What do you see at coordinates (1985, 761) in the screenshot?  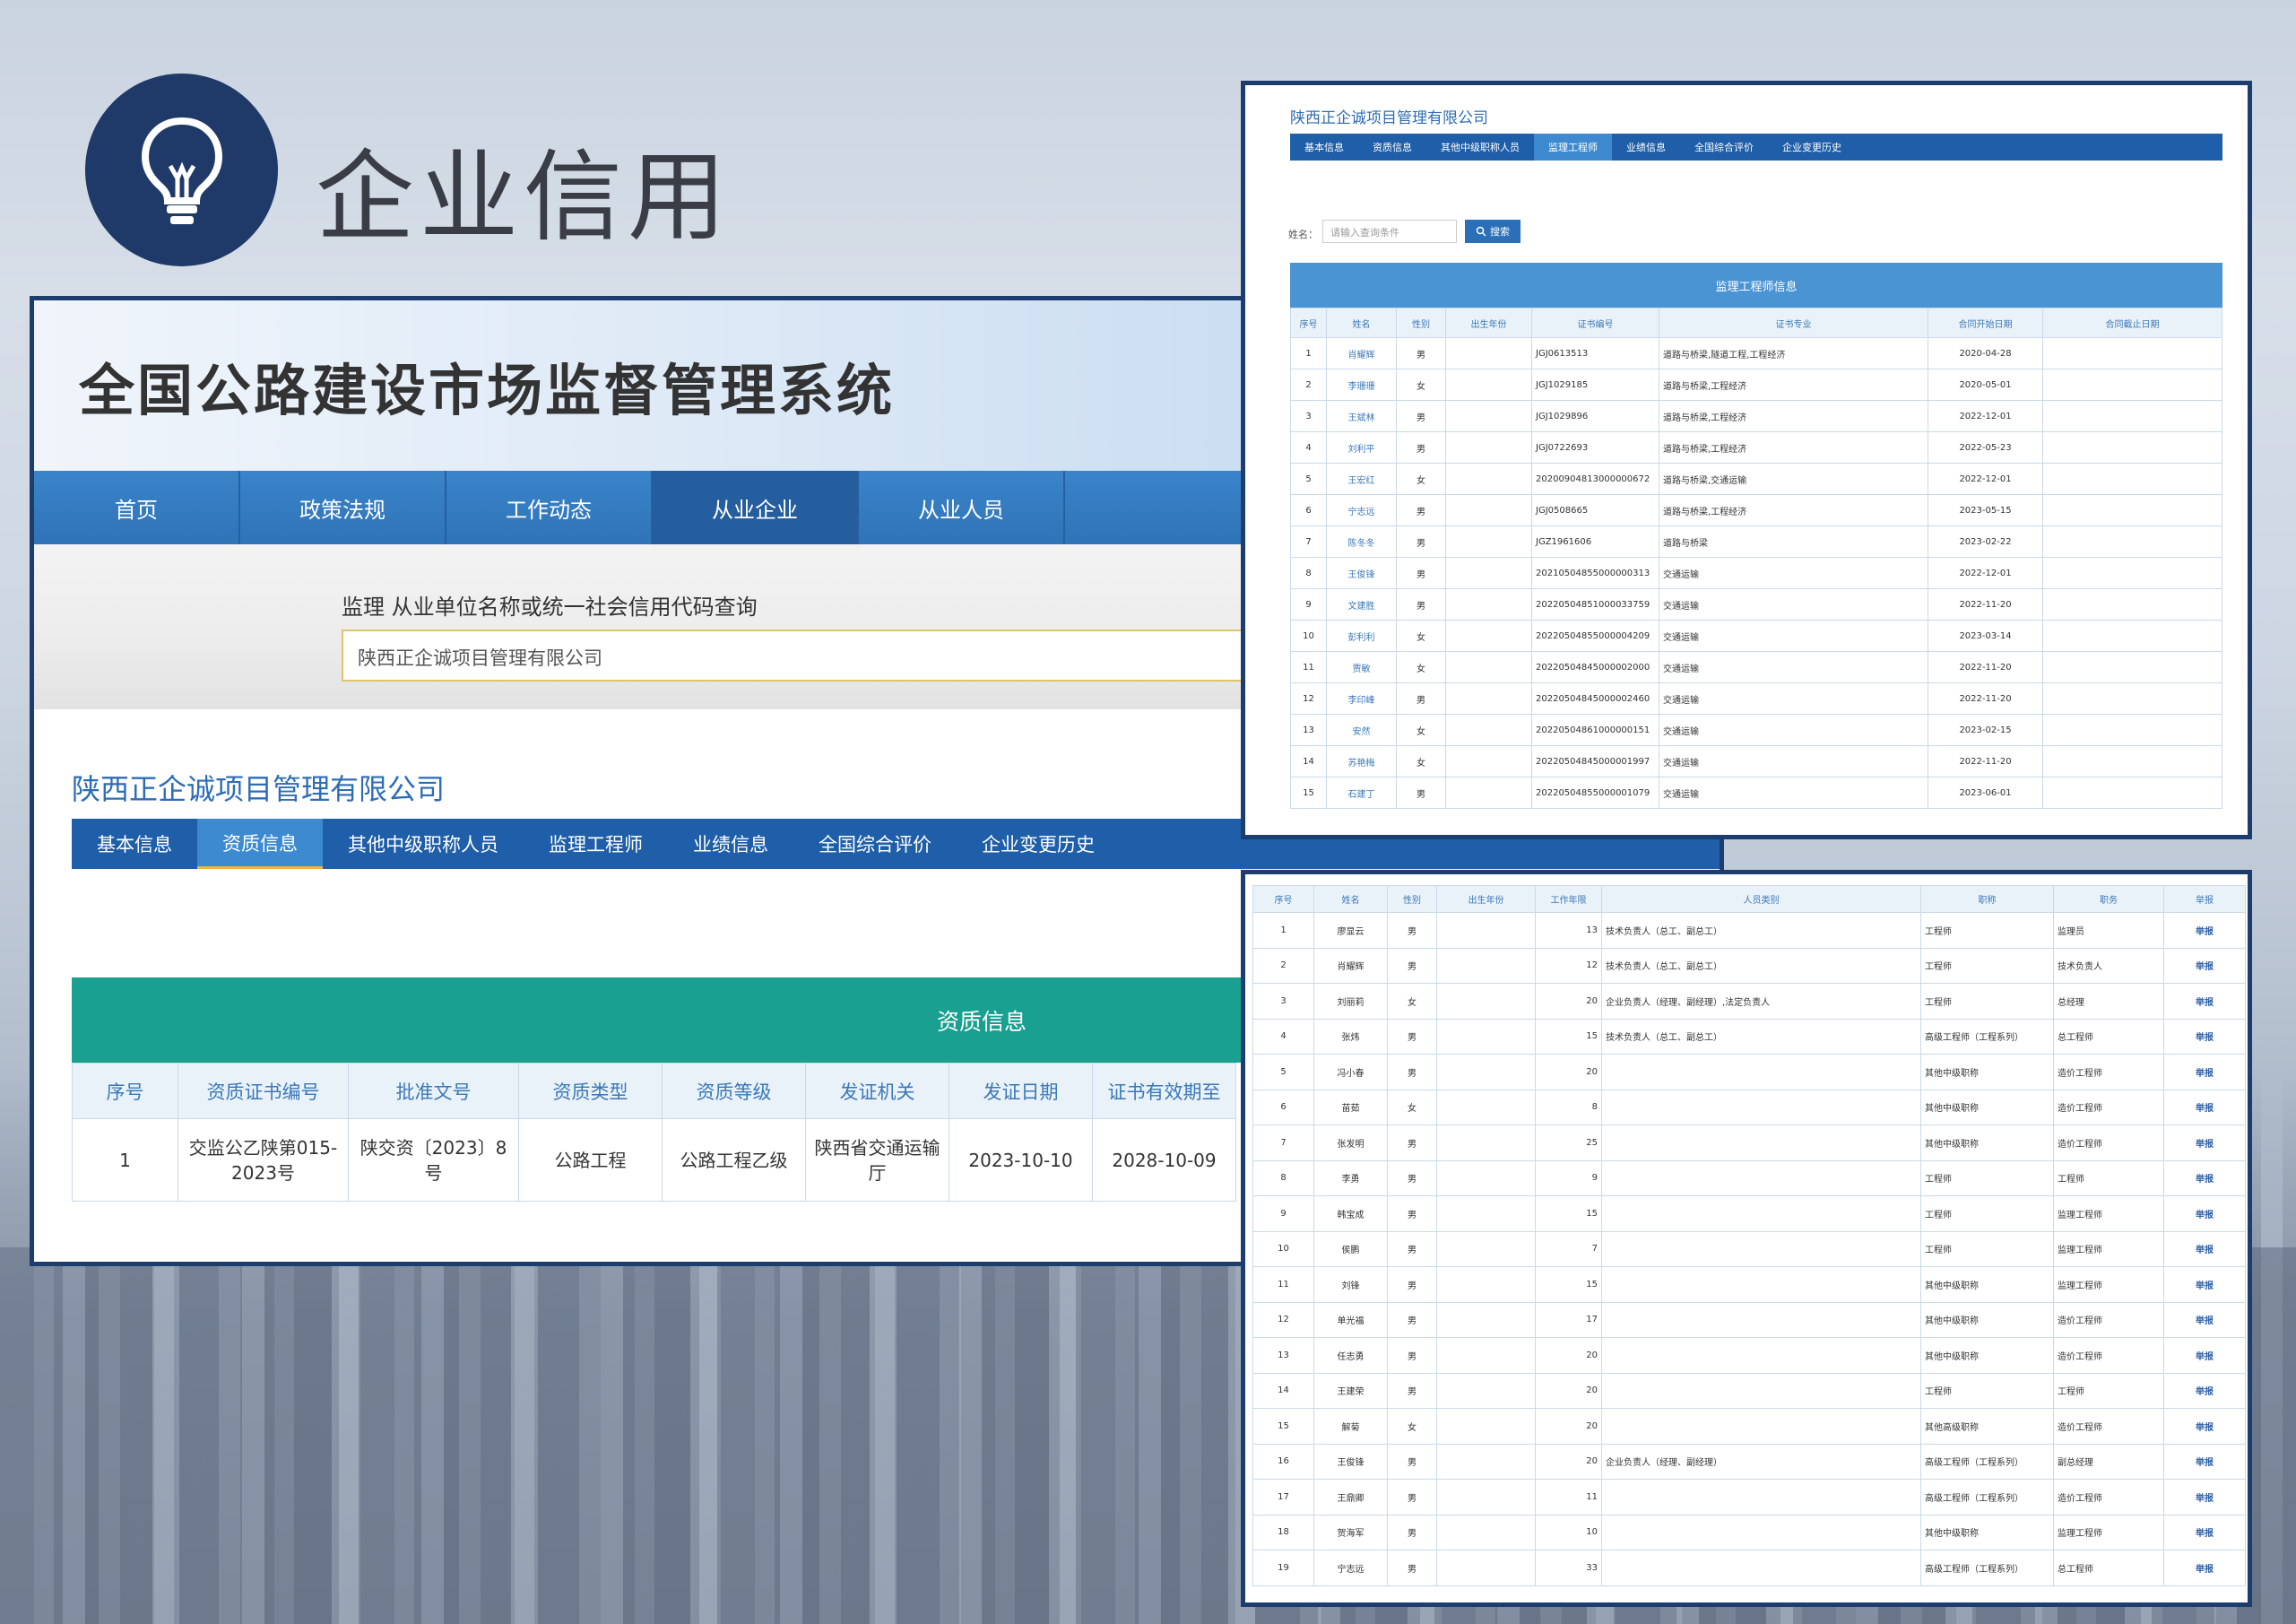 I see `table-cell: 2022-11-20` at bounding box center [1985, 761].